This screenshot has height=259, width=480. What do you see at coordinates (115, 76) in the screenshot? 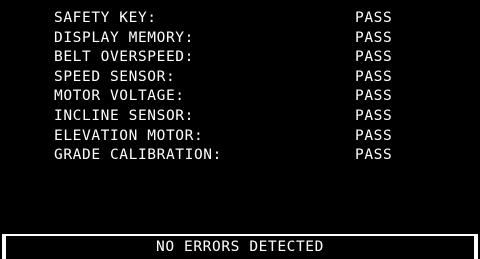
I see `test-name: SPEED SENSOR:` at bounding box center [115, 76].